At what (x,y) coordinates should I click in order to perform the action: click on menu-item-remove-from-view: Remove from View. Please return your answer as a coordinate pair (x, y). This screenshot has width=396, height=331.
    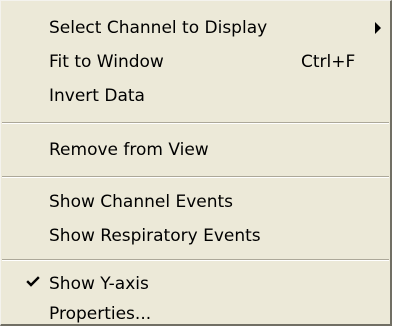
    Looking at the image, I should click on (195, 150).